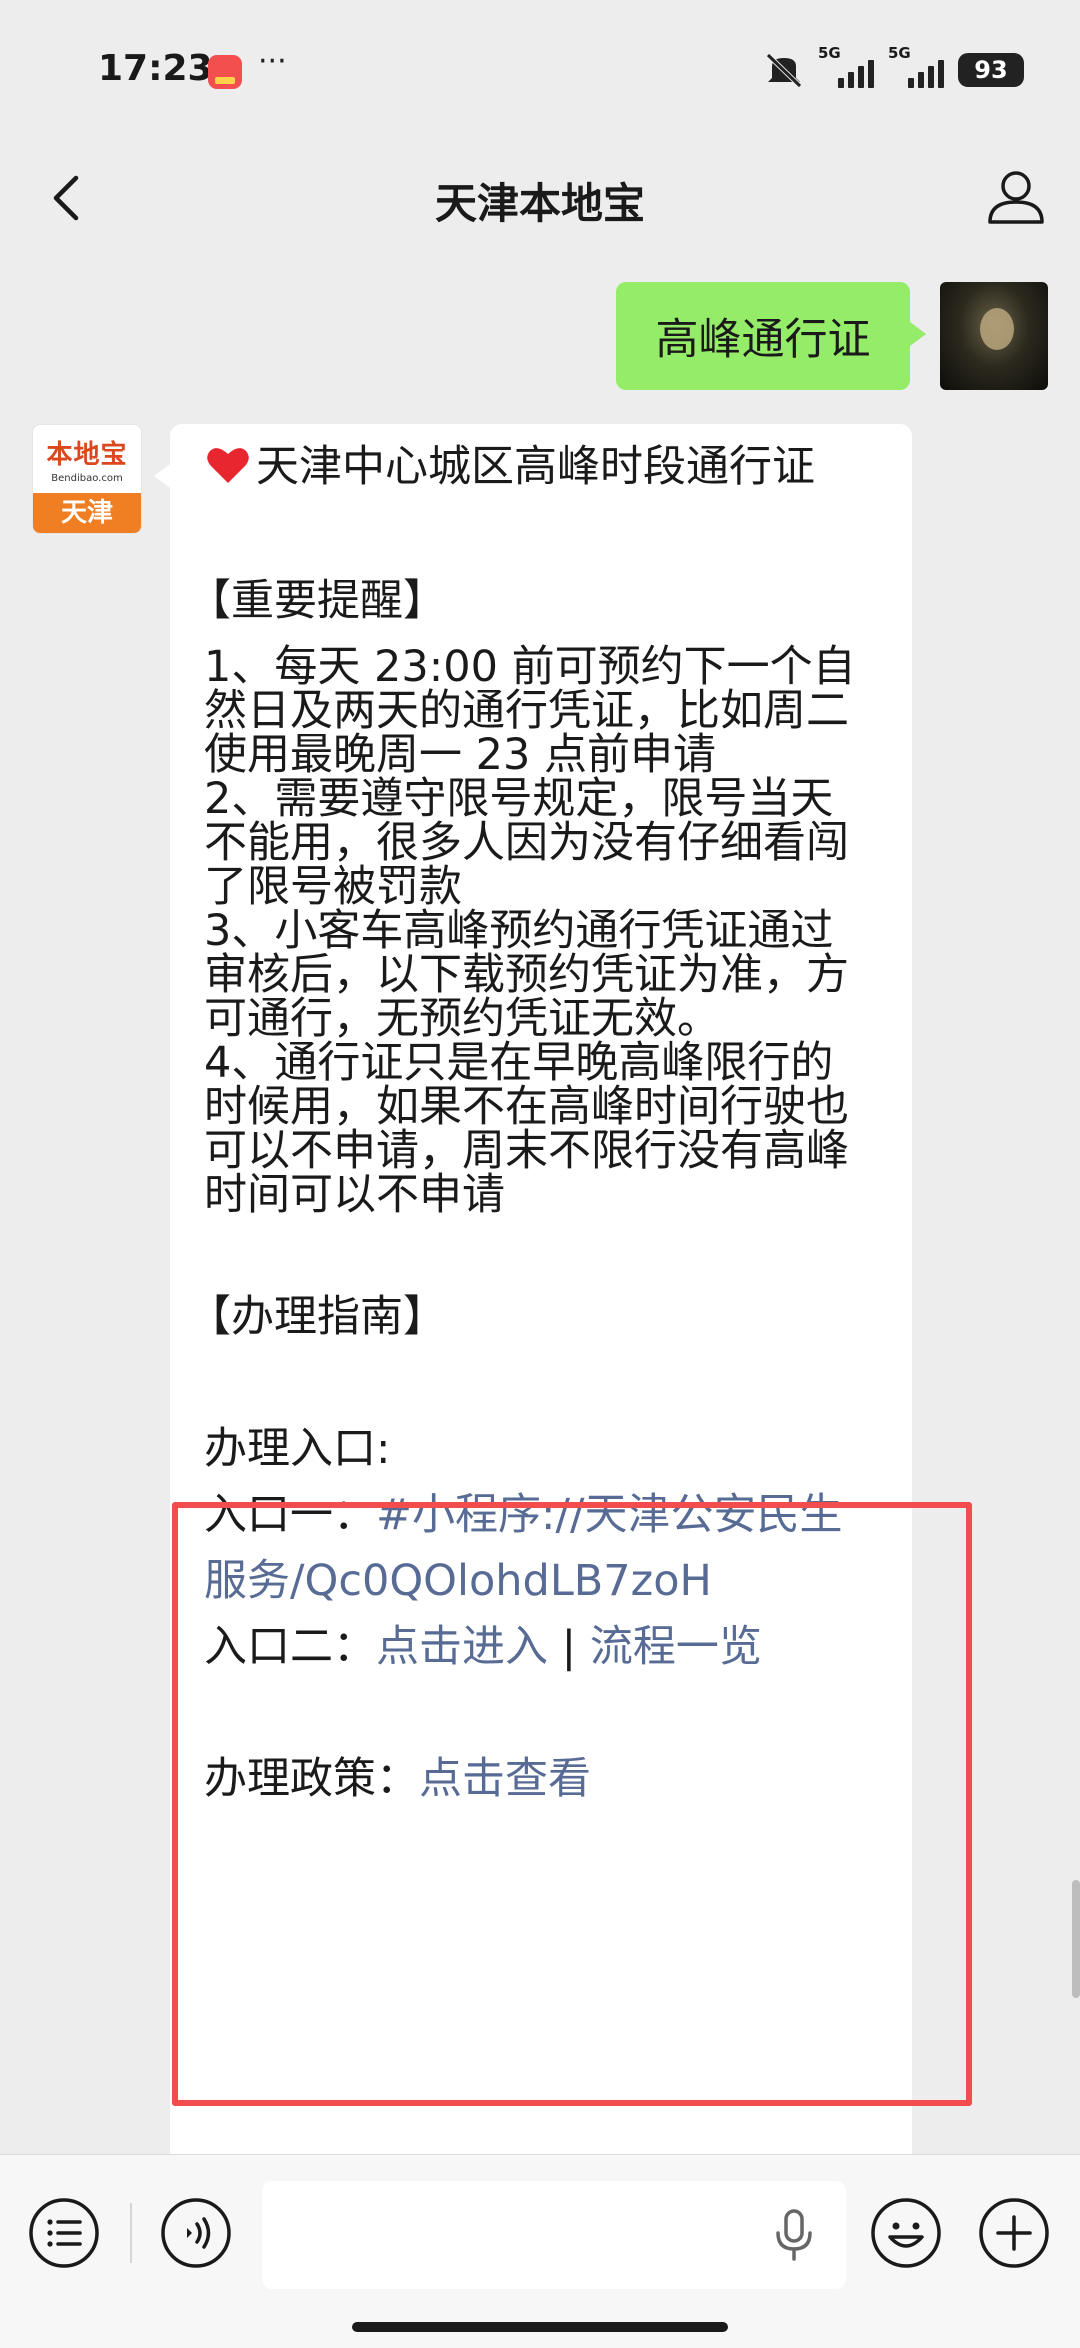  I want to click on chat-header: 天津本地宝, so click(540, 200).